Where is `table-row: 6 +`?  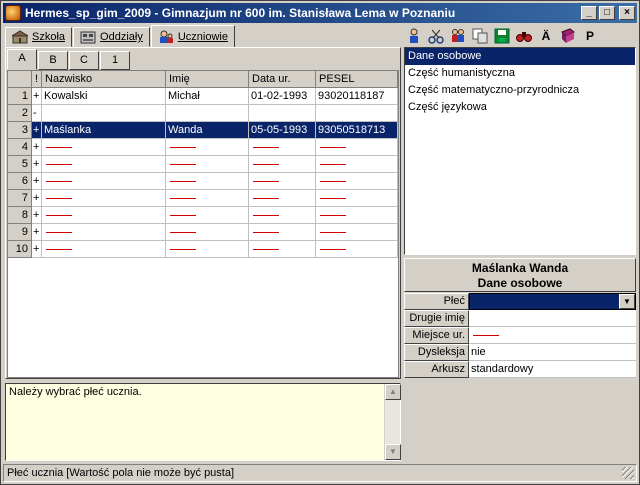
table-row: 6 + is located at coordinates (203, 181).